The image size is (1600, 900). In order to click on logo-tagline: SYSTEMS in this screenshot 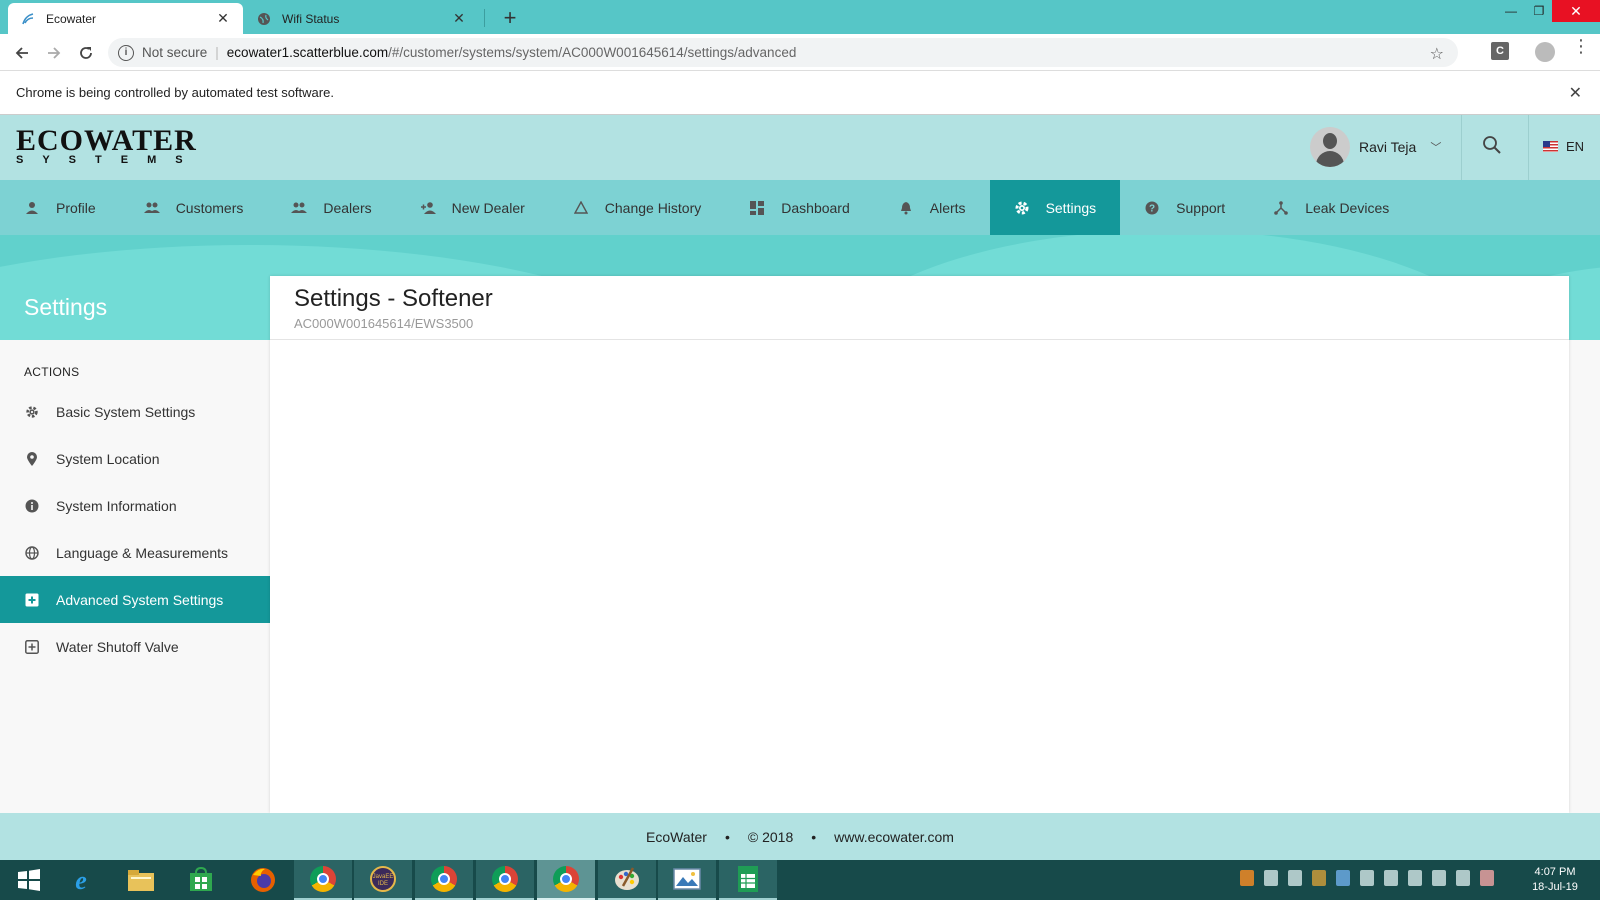, I will do `click(109, 160)`.